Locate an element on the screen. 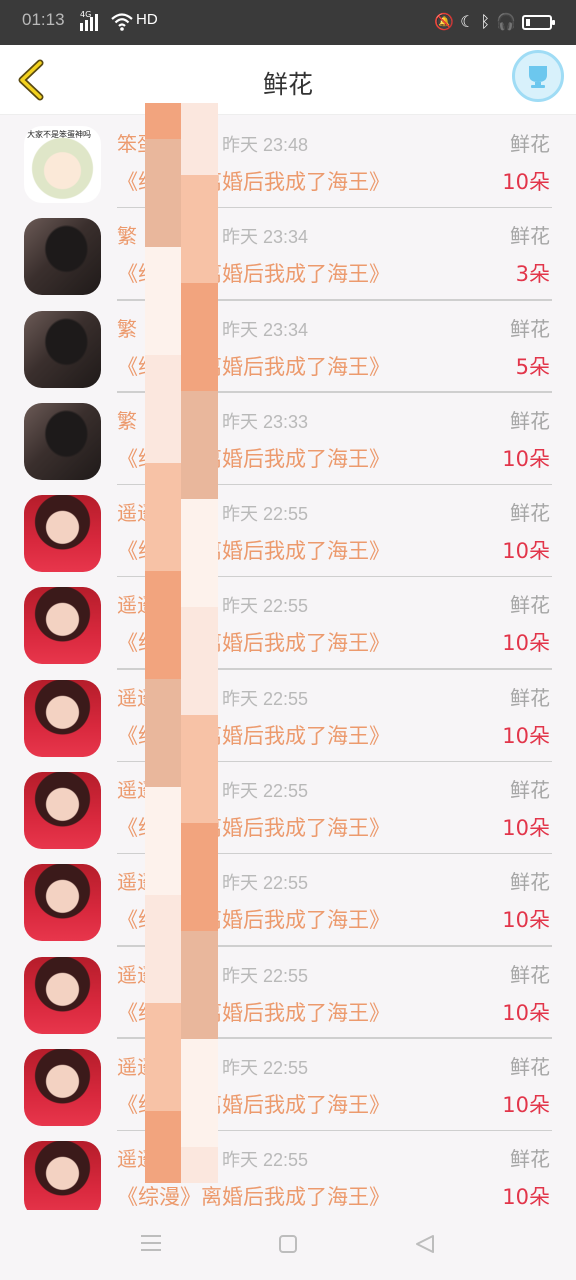 This screenshot has height=1280, width=576. status-bar: 01:13 4G HD 🔕 ☾ ᛒ 🎧 is located at coordinates (288, 22).